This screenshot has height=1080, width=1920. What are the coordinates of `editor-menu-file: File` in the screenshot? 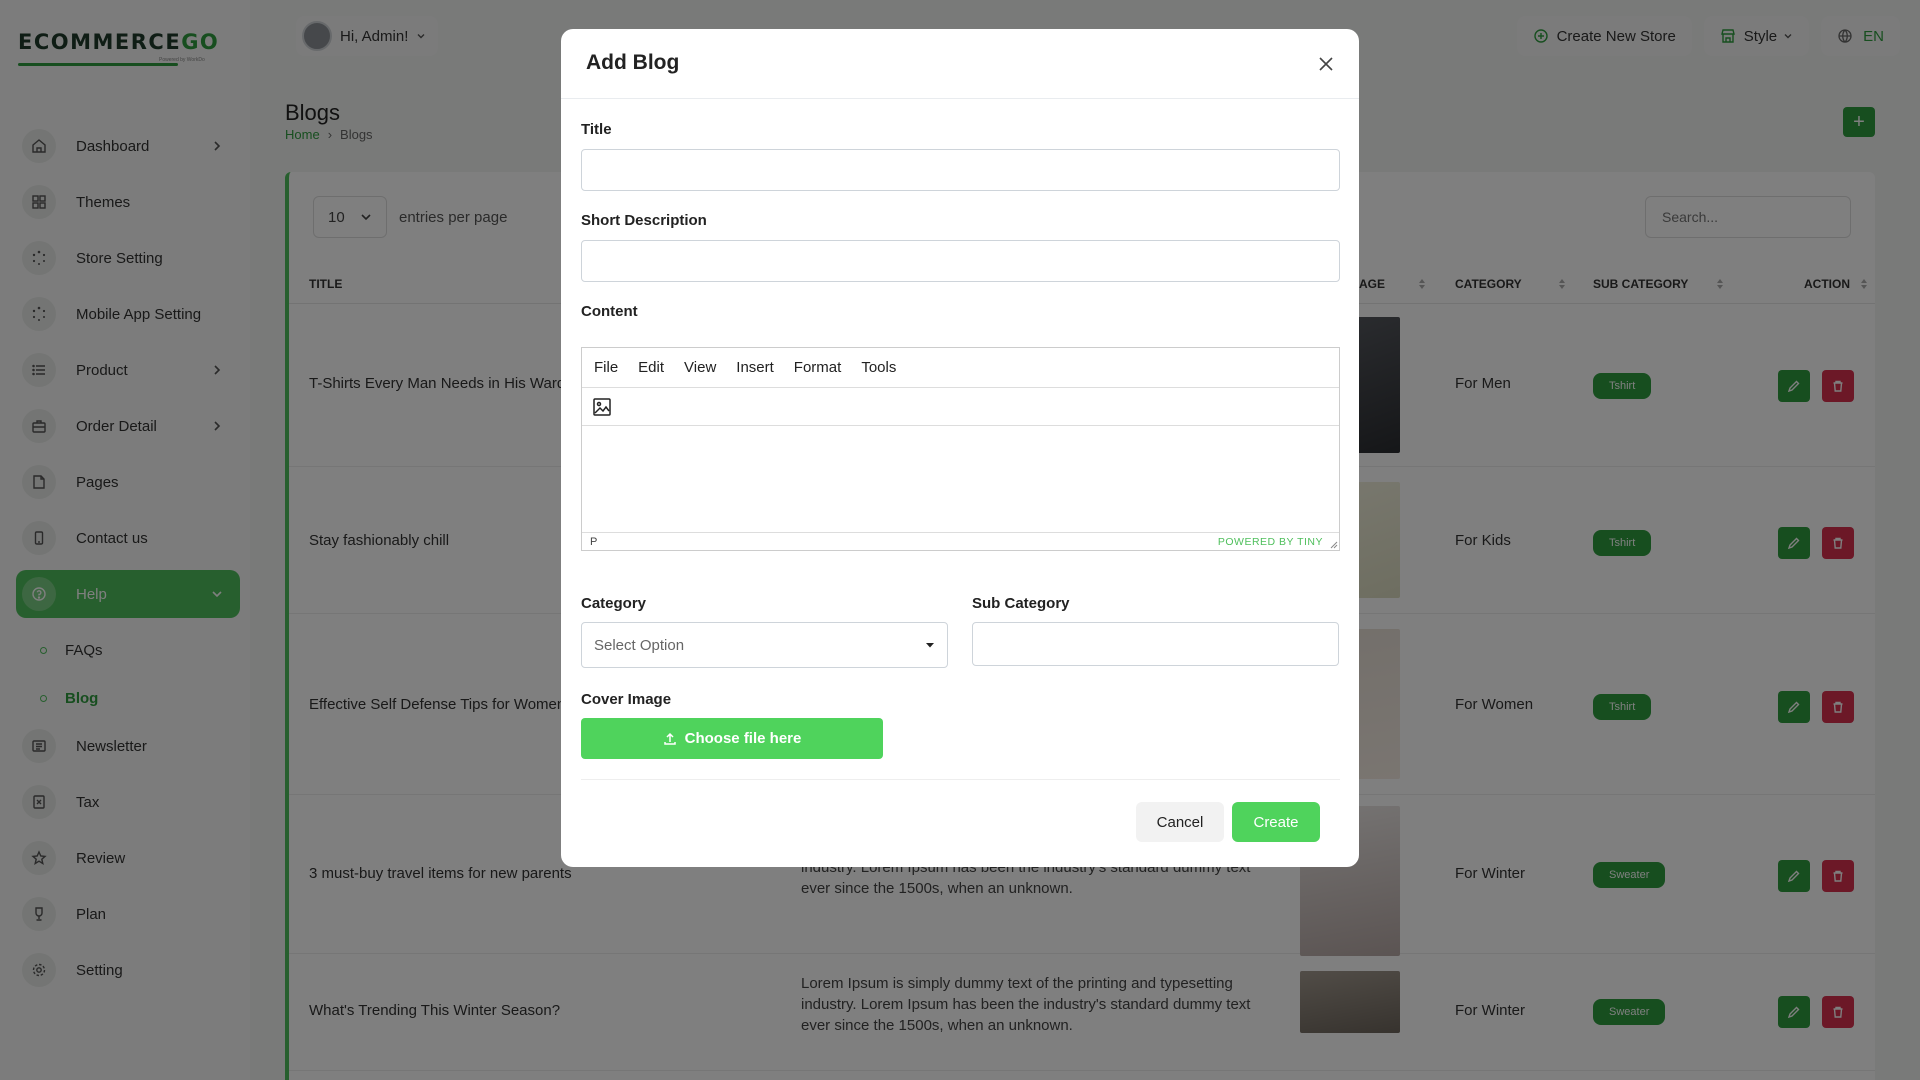 It's located at (606, 367).